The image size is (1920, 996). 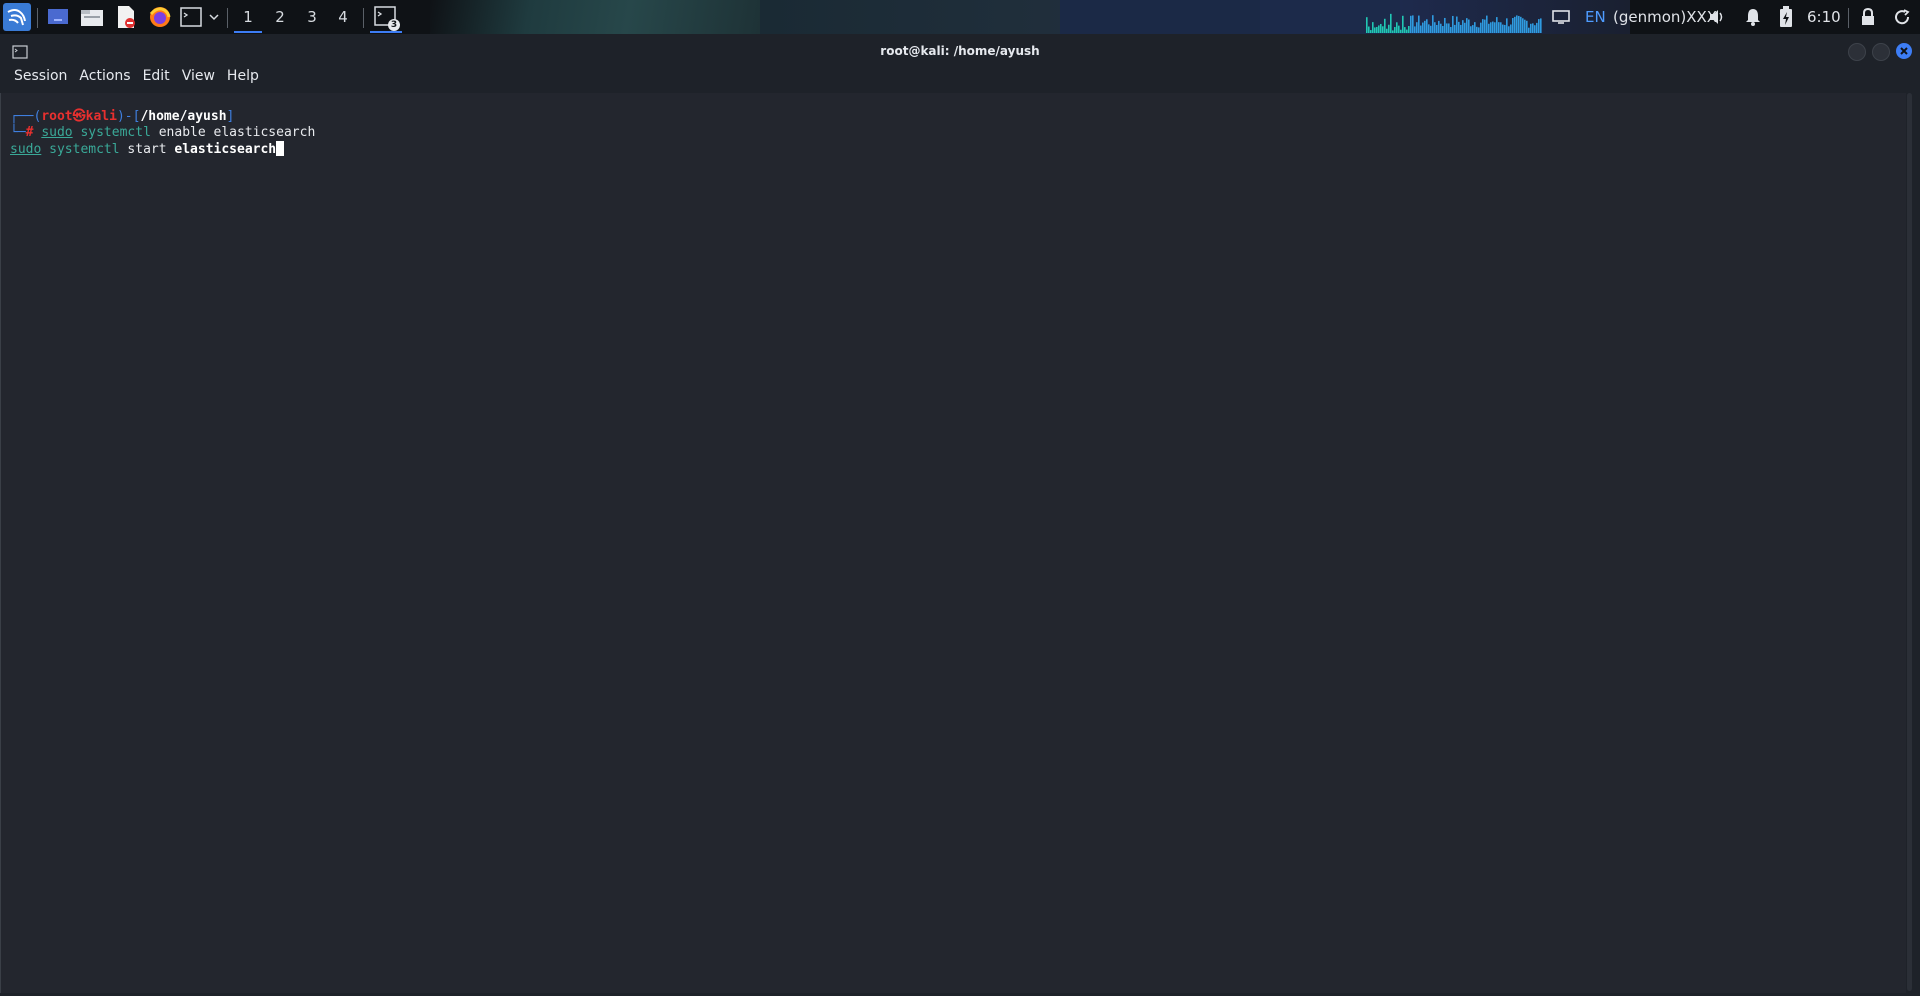 I want to click on minimize-button, so click(x=1857, y=52).